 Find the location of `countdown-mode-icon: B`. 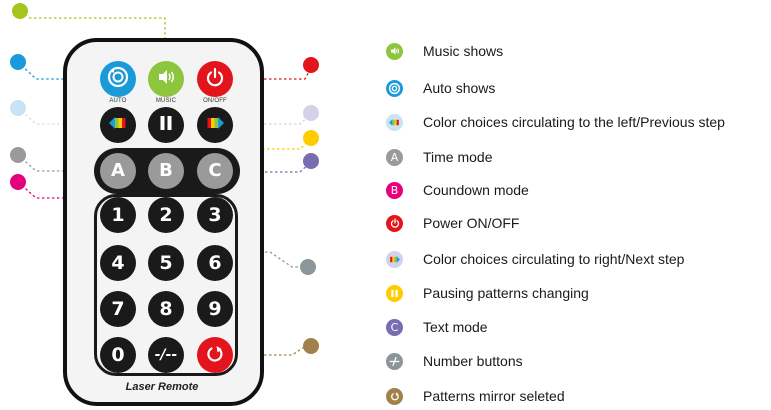

countdown-mode-icon: B is located at coordinates (394, 190).